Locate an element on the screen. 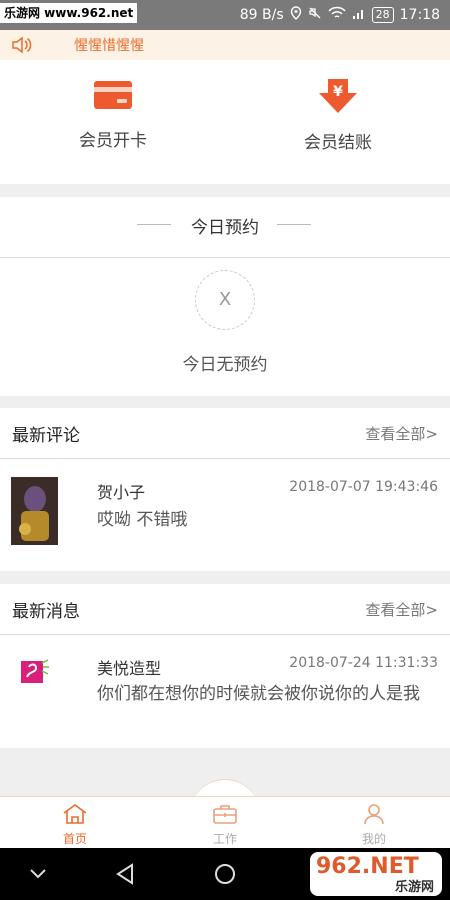 The image size is (450, 900). site-watermark: 乐游网 www.962.net is located at coordinates (69, 13).